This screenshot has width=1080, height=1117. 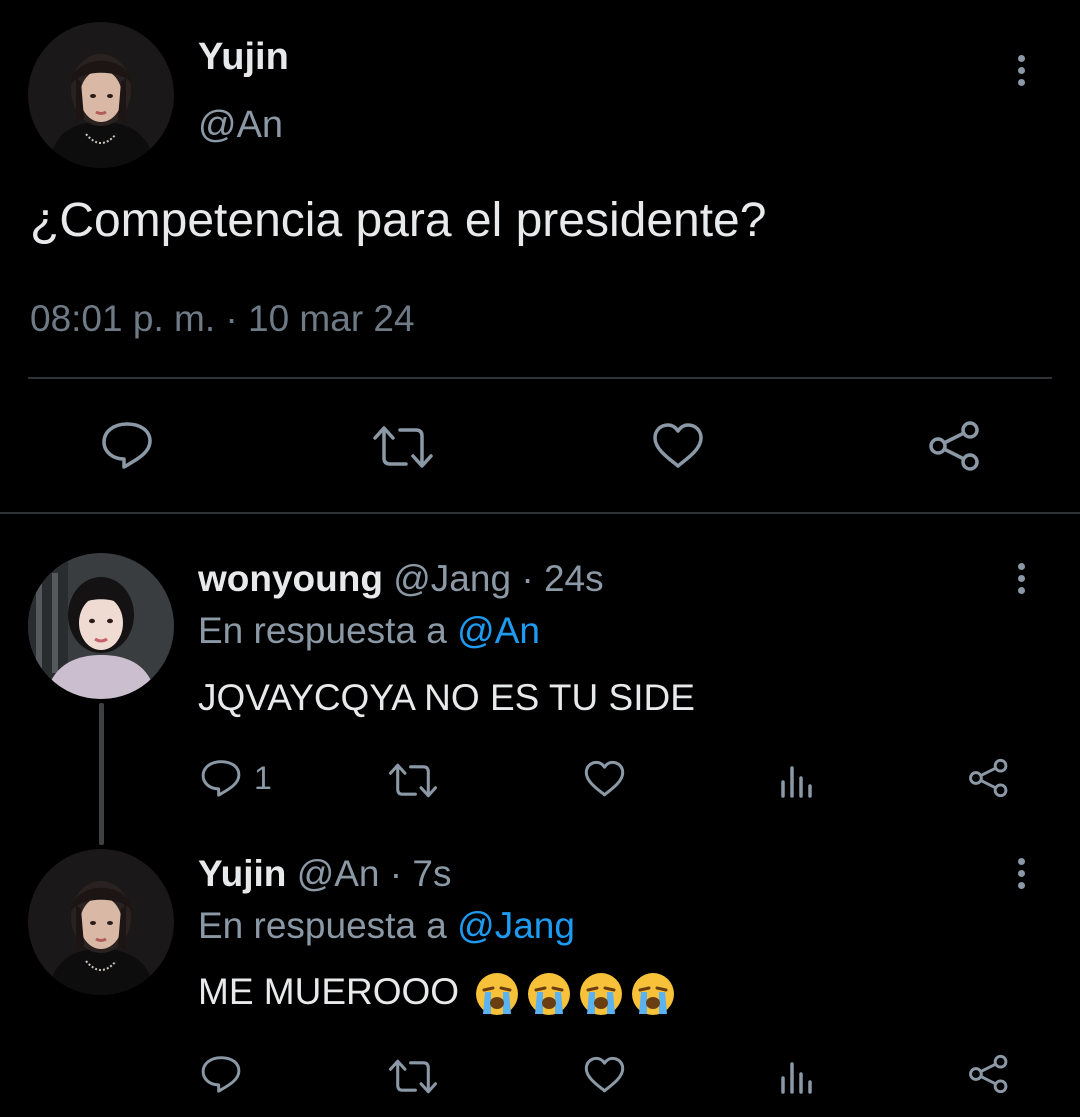 What do you see at coordinates (574, 578) in the screenshot?
I see `reply-age: 24s` at bounding box center [574, 578].